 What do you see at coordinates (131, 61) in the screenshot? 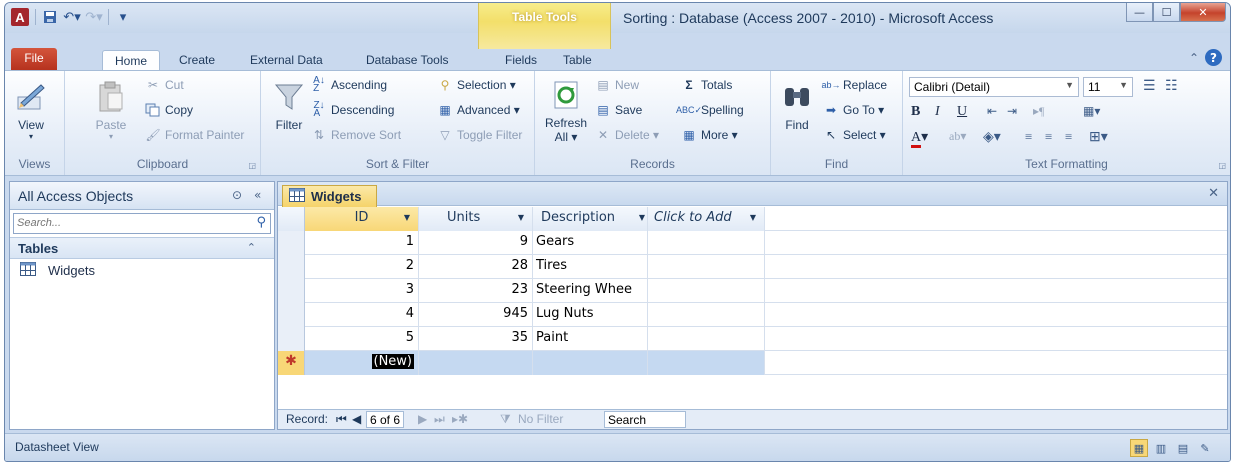
I see `tab-home: Home` at bounding box center [131, 61].